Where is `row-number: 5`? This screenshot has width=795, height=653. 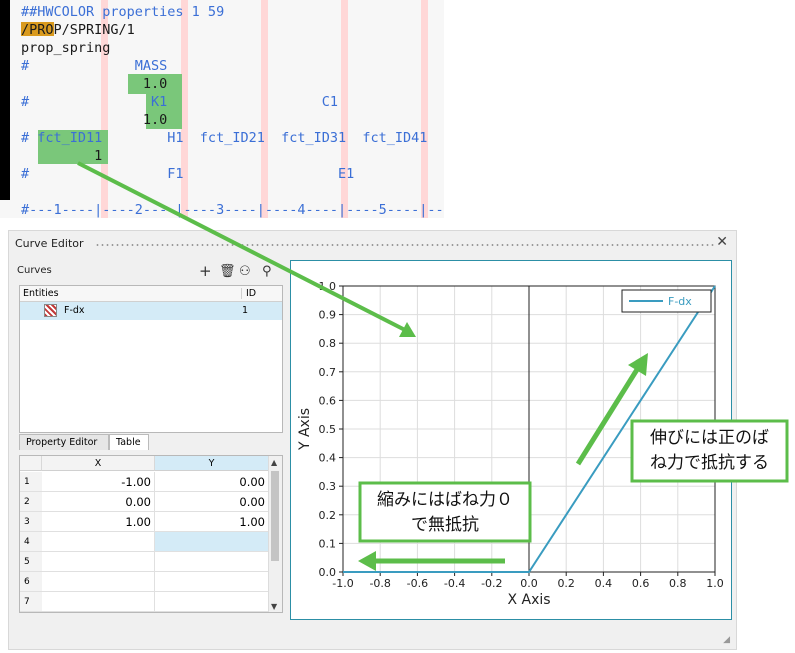 row-number: 5 is located at coordinates (31, 562).